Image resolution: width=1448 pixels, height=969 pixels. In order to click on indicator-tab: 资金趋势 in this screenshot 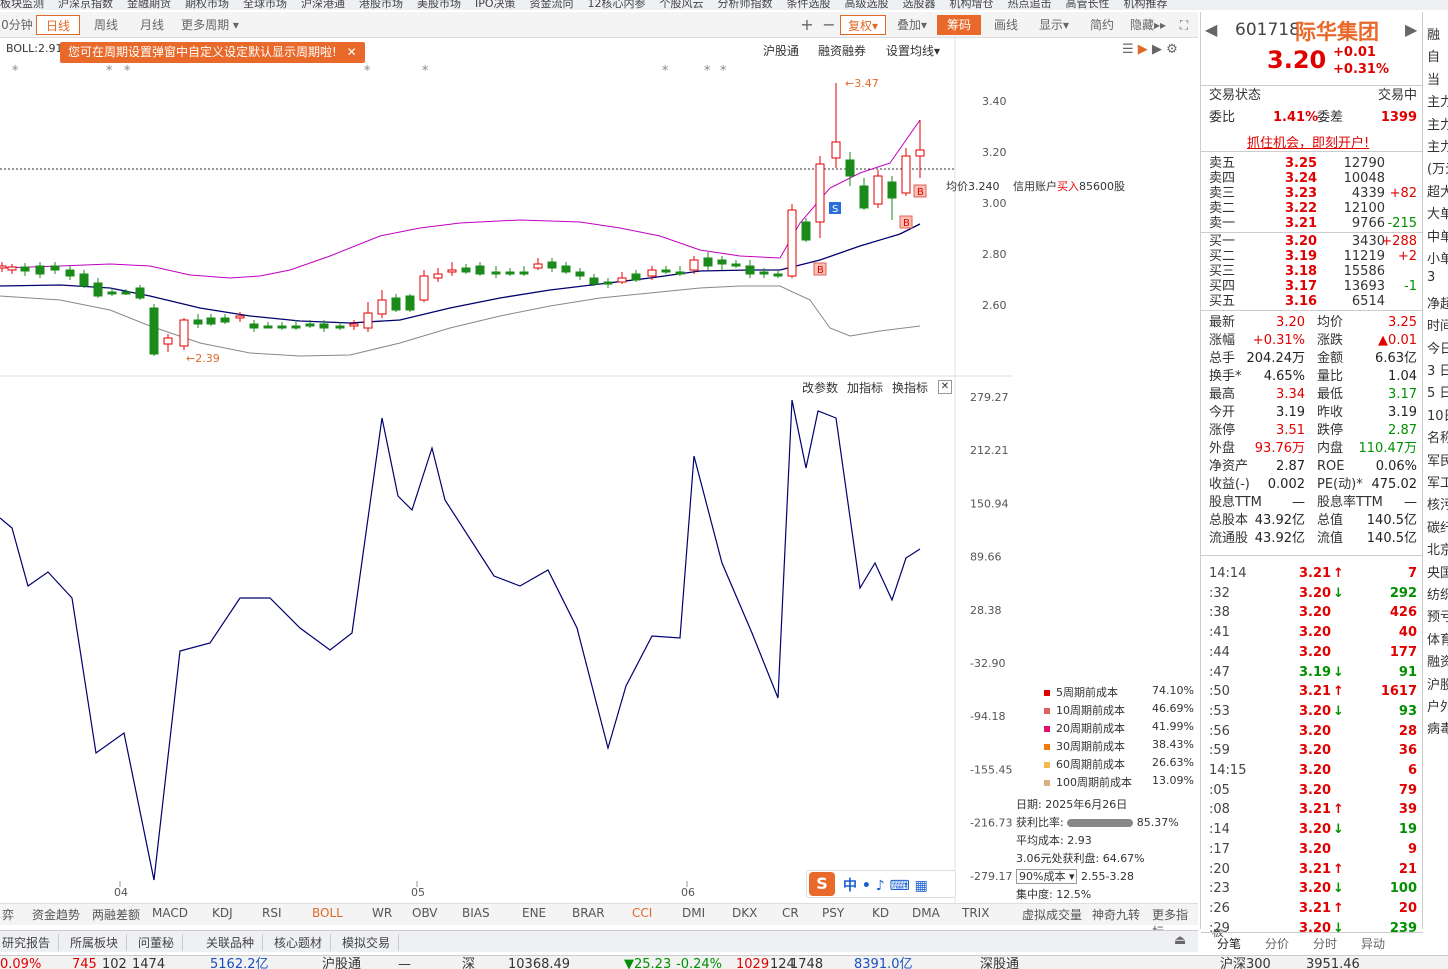, I will do `click(56, 914)`.